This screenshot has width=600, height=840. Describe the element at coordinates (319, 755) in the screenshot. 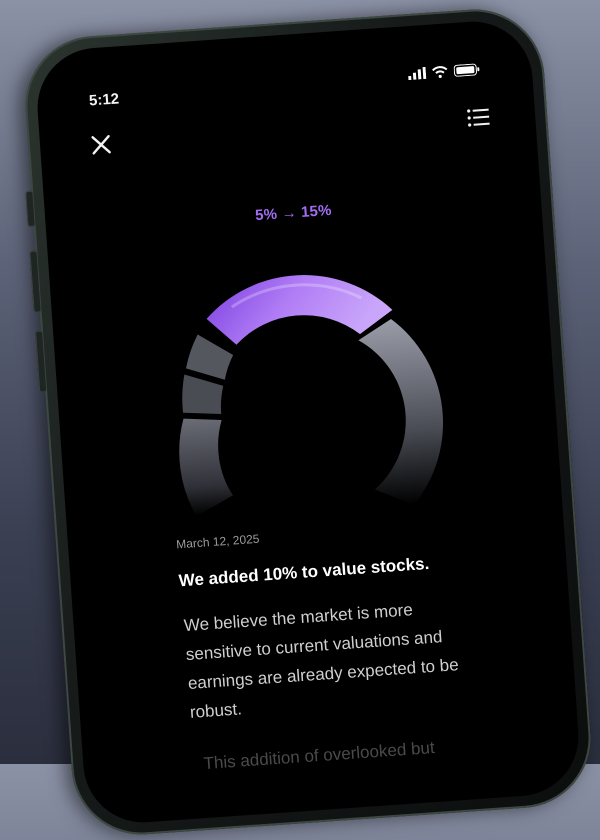

I see `article-next-paragraph: This addition of overlooked but` at that location.